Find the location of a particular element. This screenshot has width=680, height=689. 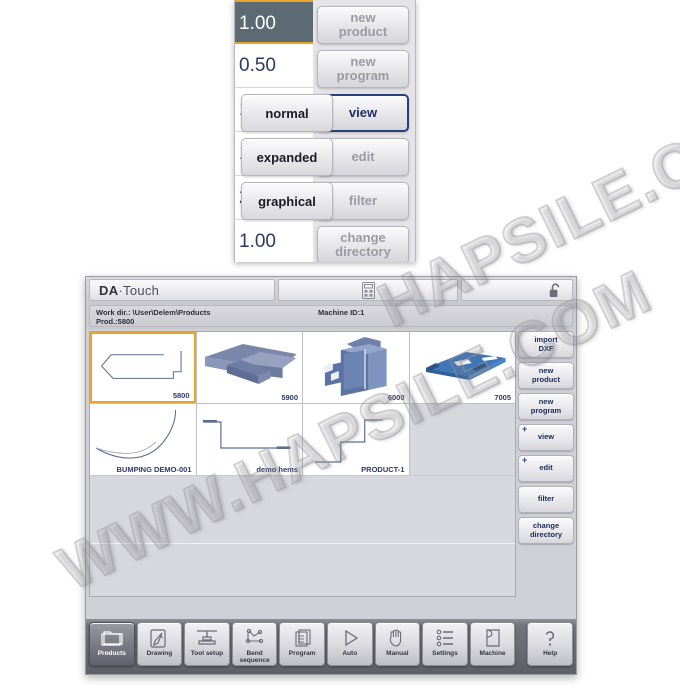

play-triangle-icon is located at coordinates (350, 638).